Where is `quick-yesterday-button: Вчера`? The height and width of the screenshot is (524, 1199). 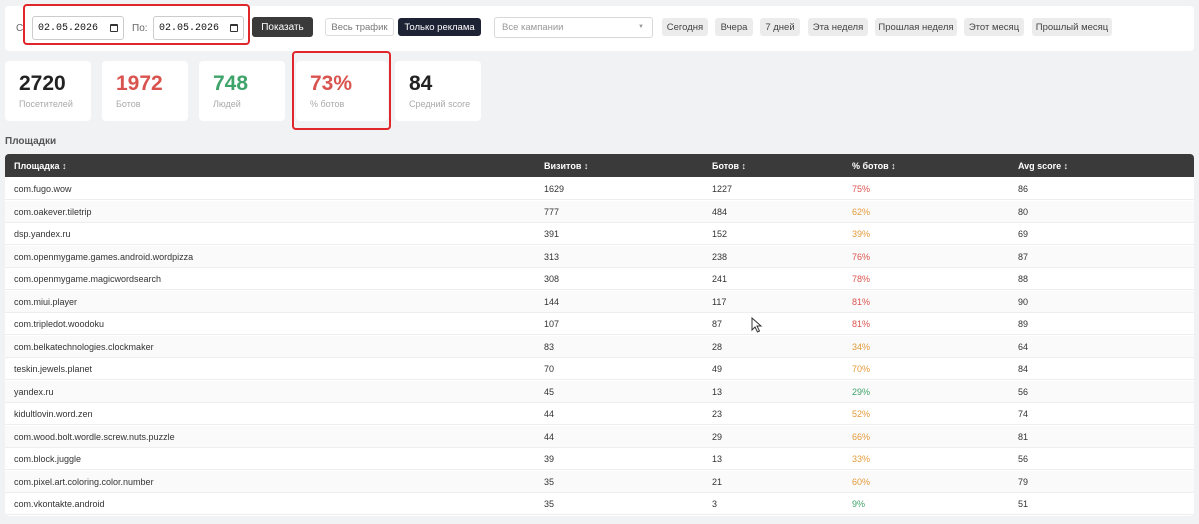 quick-yesterday-button: Вчера is located at coordinates (734, 27).